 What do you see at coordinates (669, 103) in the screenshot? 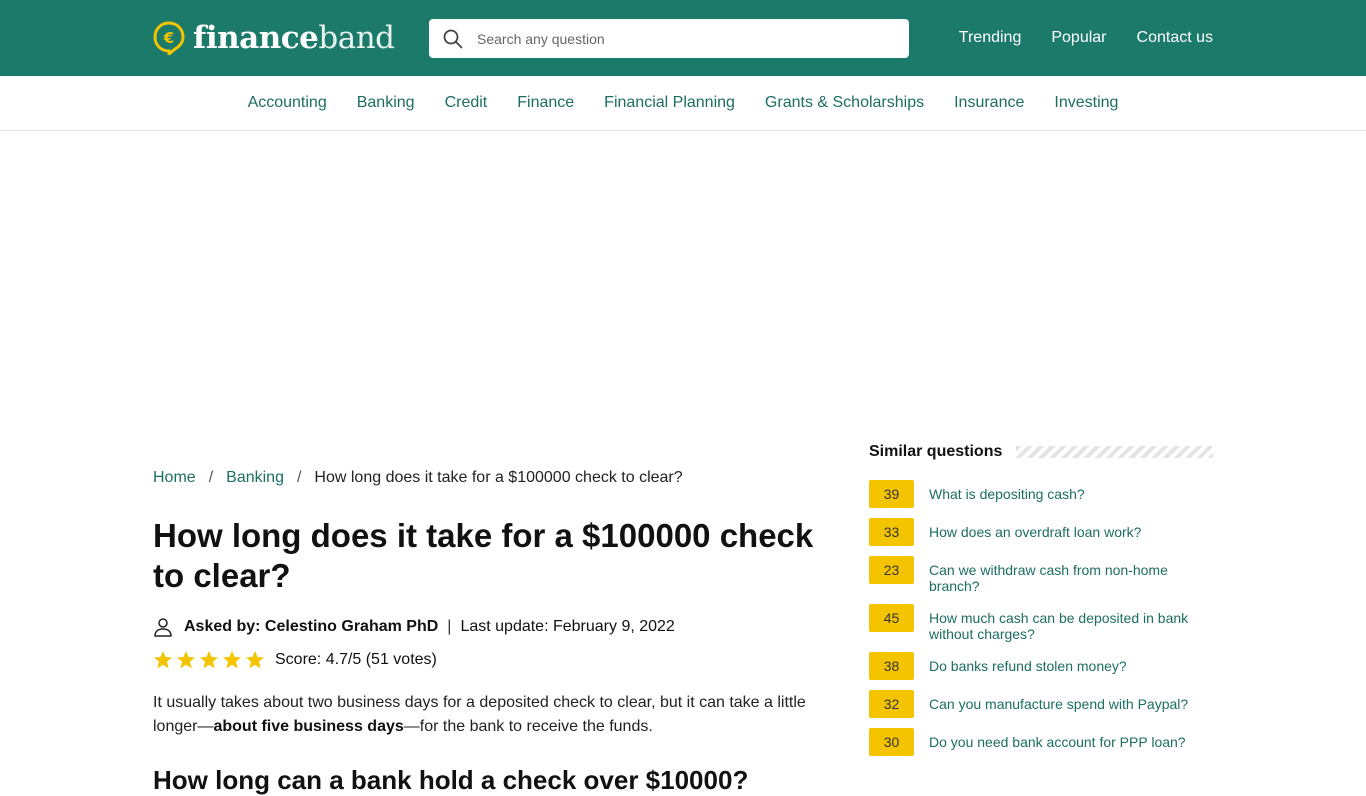
I see `category-financial-planning: Financial Planning` at bounding box center [669, 103].